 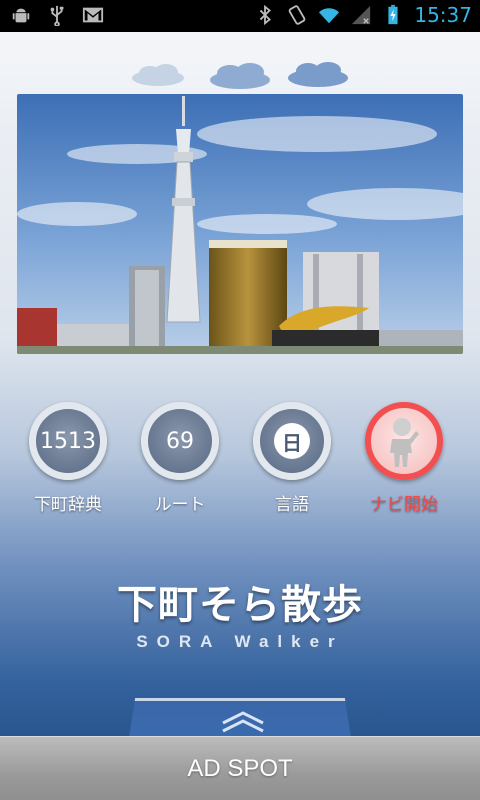 What do you see at coordinates (297, 15) in the screenshot?
I see `rotate-icon` at bounding box center [297, 15].